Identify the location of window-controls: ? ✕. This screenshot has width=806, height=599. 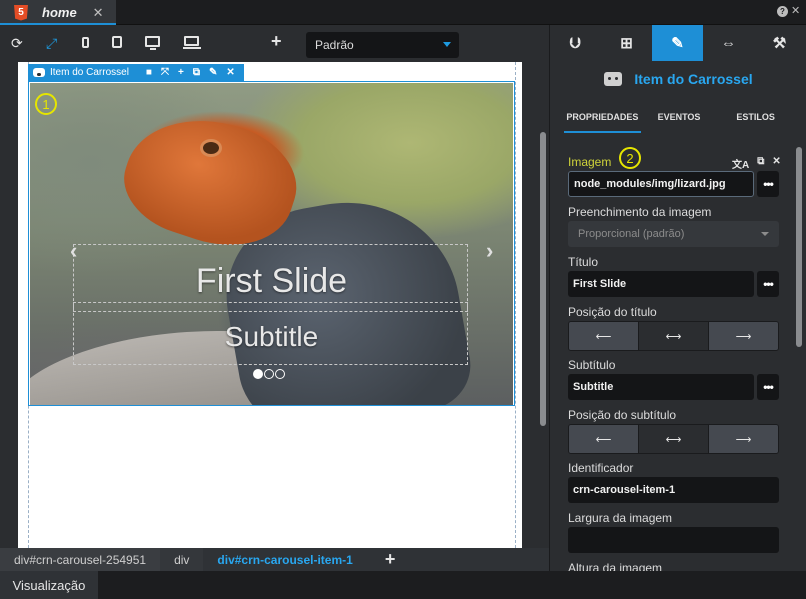
(789, 11).